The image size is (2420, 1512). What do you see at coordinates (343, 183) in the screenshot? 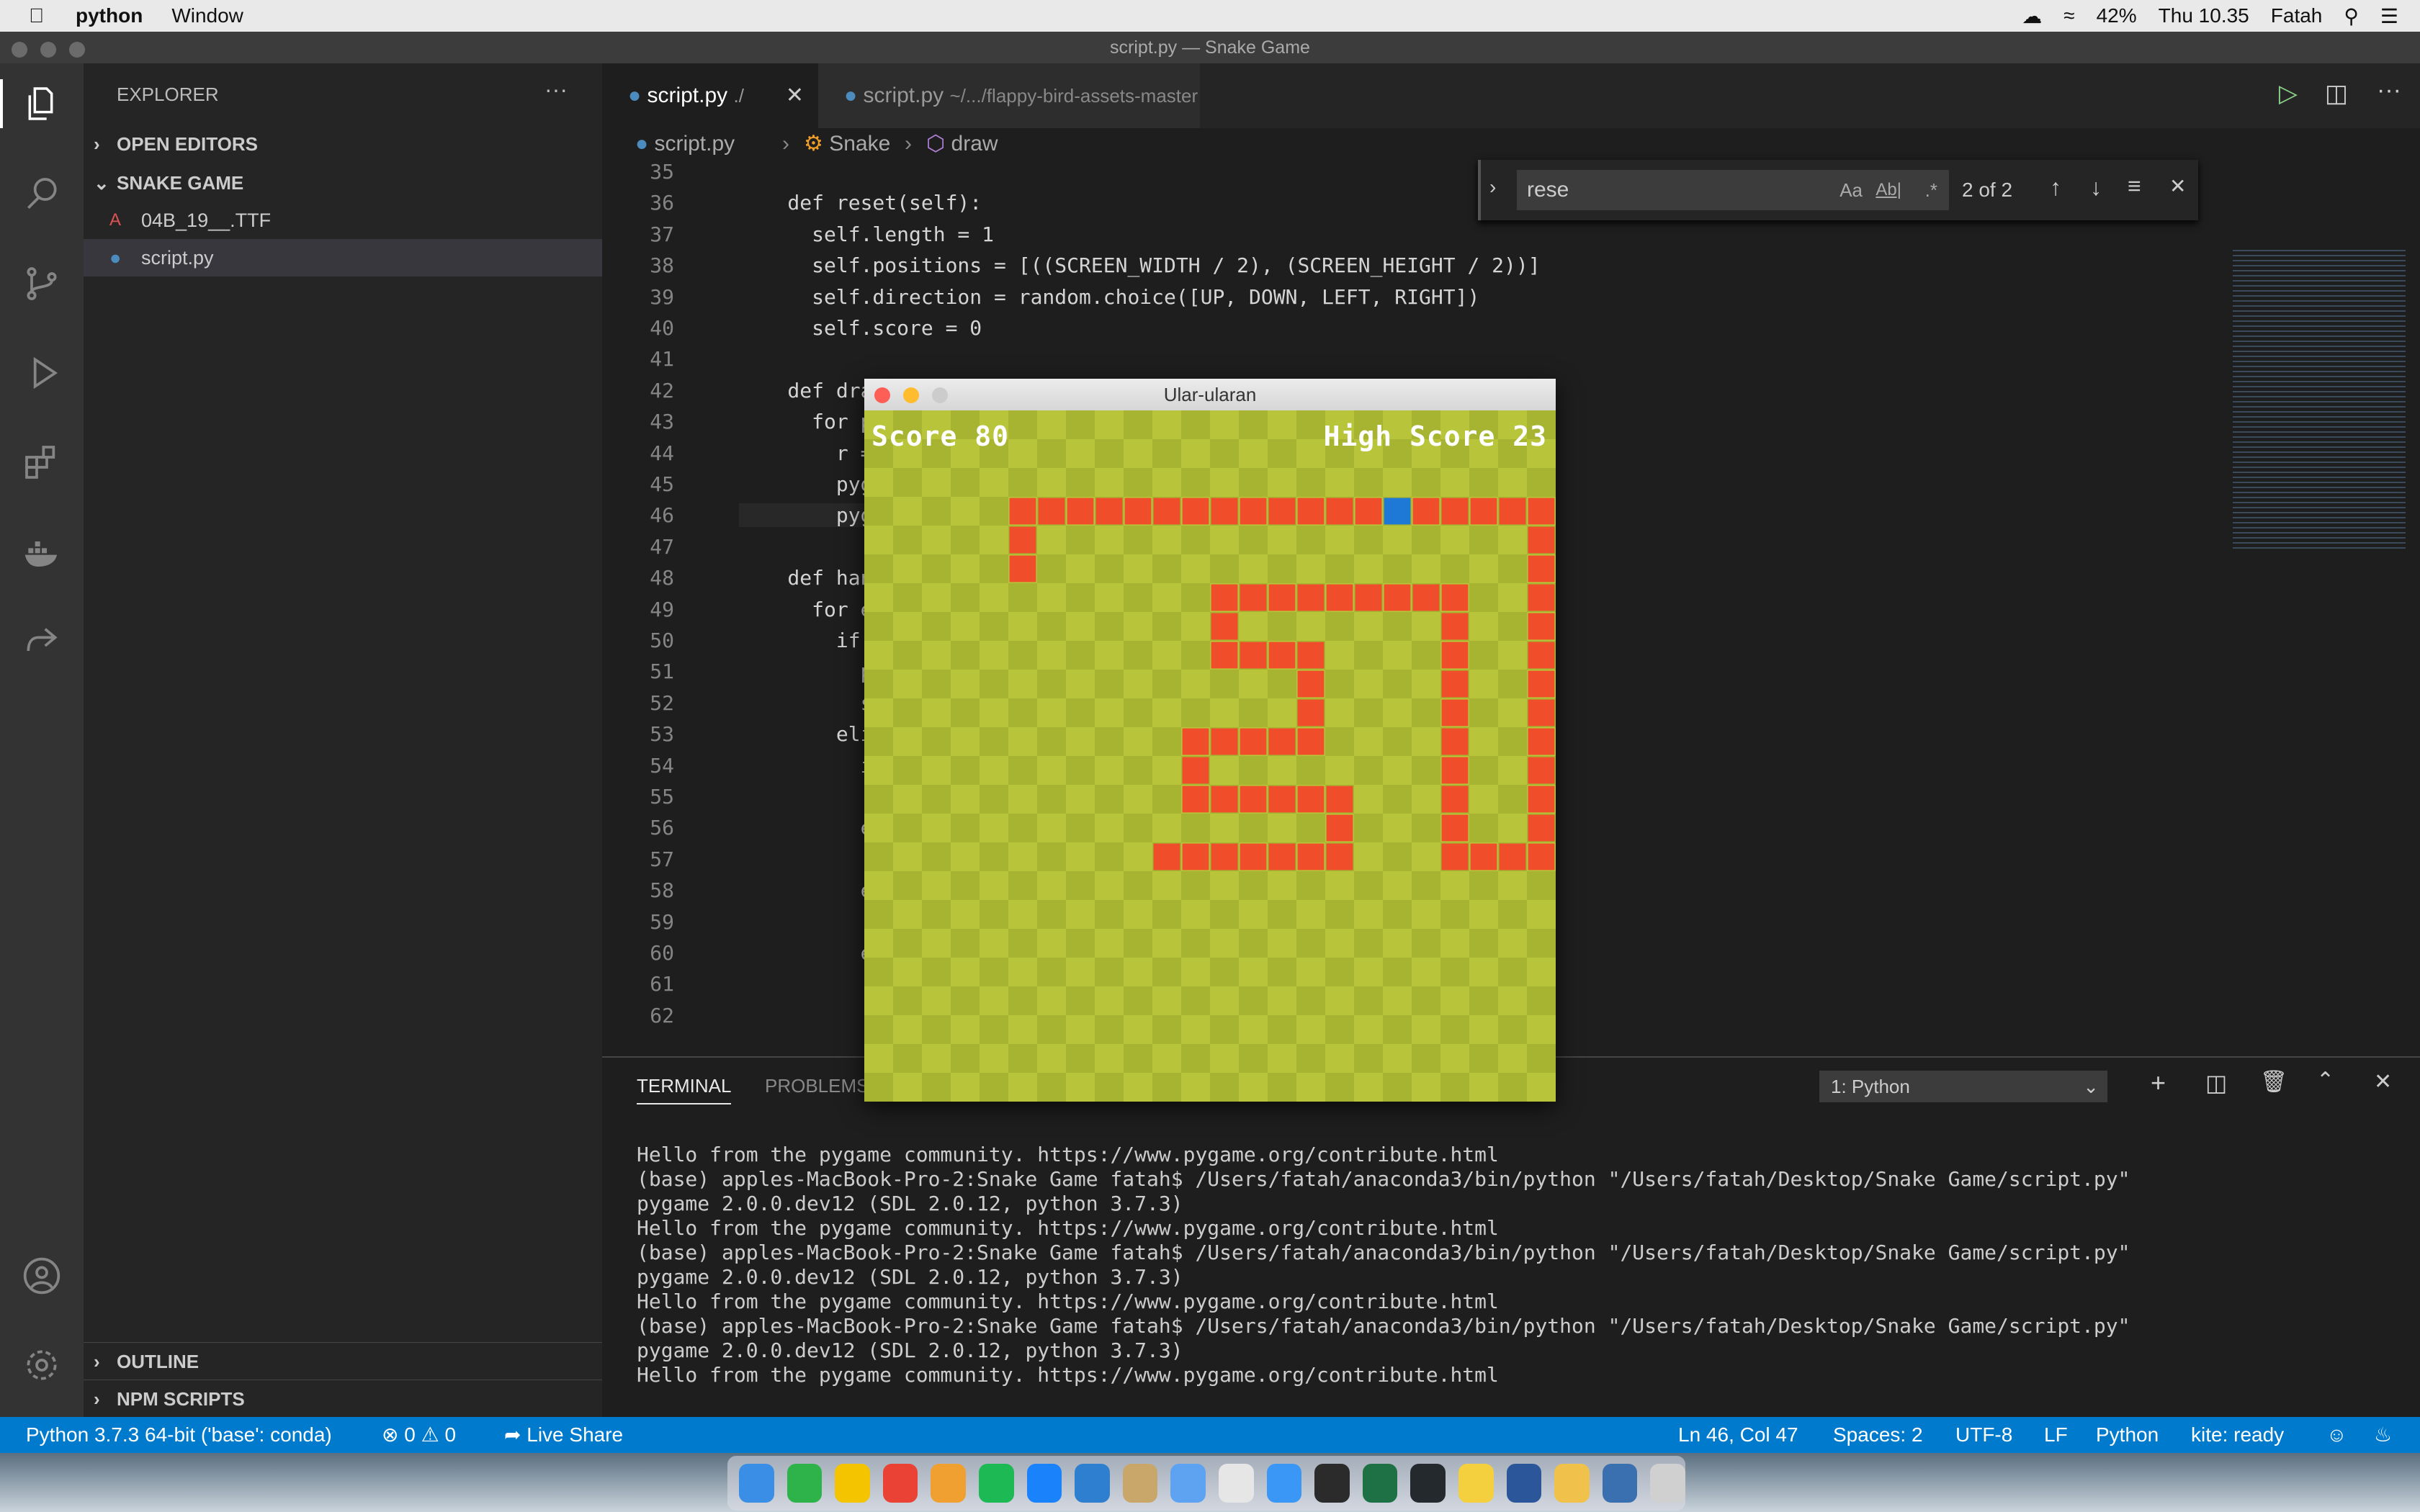
I see `snake-game-section: ⌄ SNAKE GAME` at bounding box center [343, 183].